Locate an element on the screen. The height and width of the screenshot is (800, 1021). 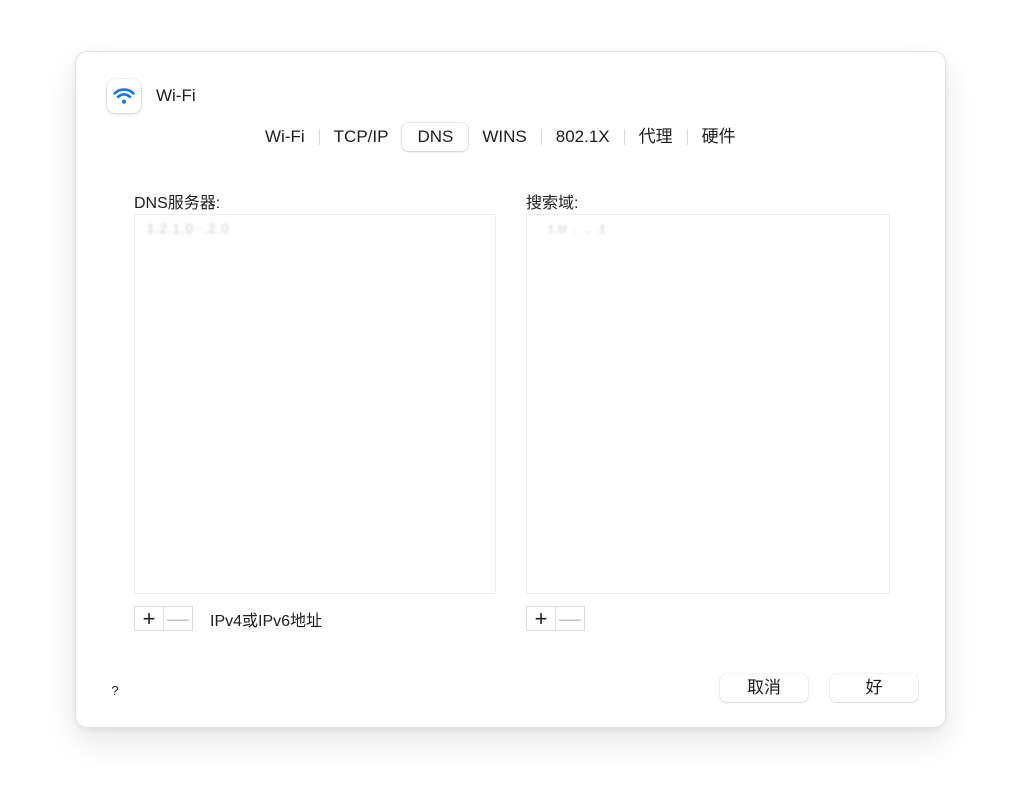
tab-dns: DNS is located at coordinates (435, 137).